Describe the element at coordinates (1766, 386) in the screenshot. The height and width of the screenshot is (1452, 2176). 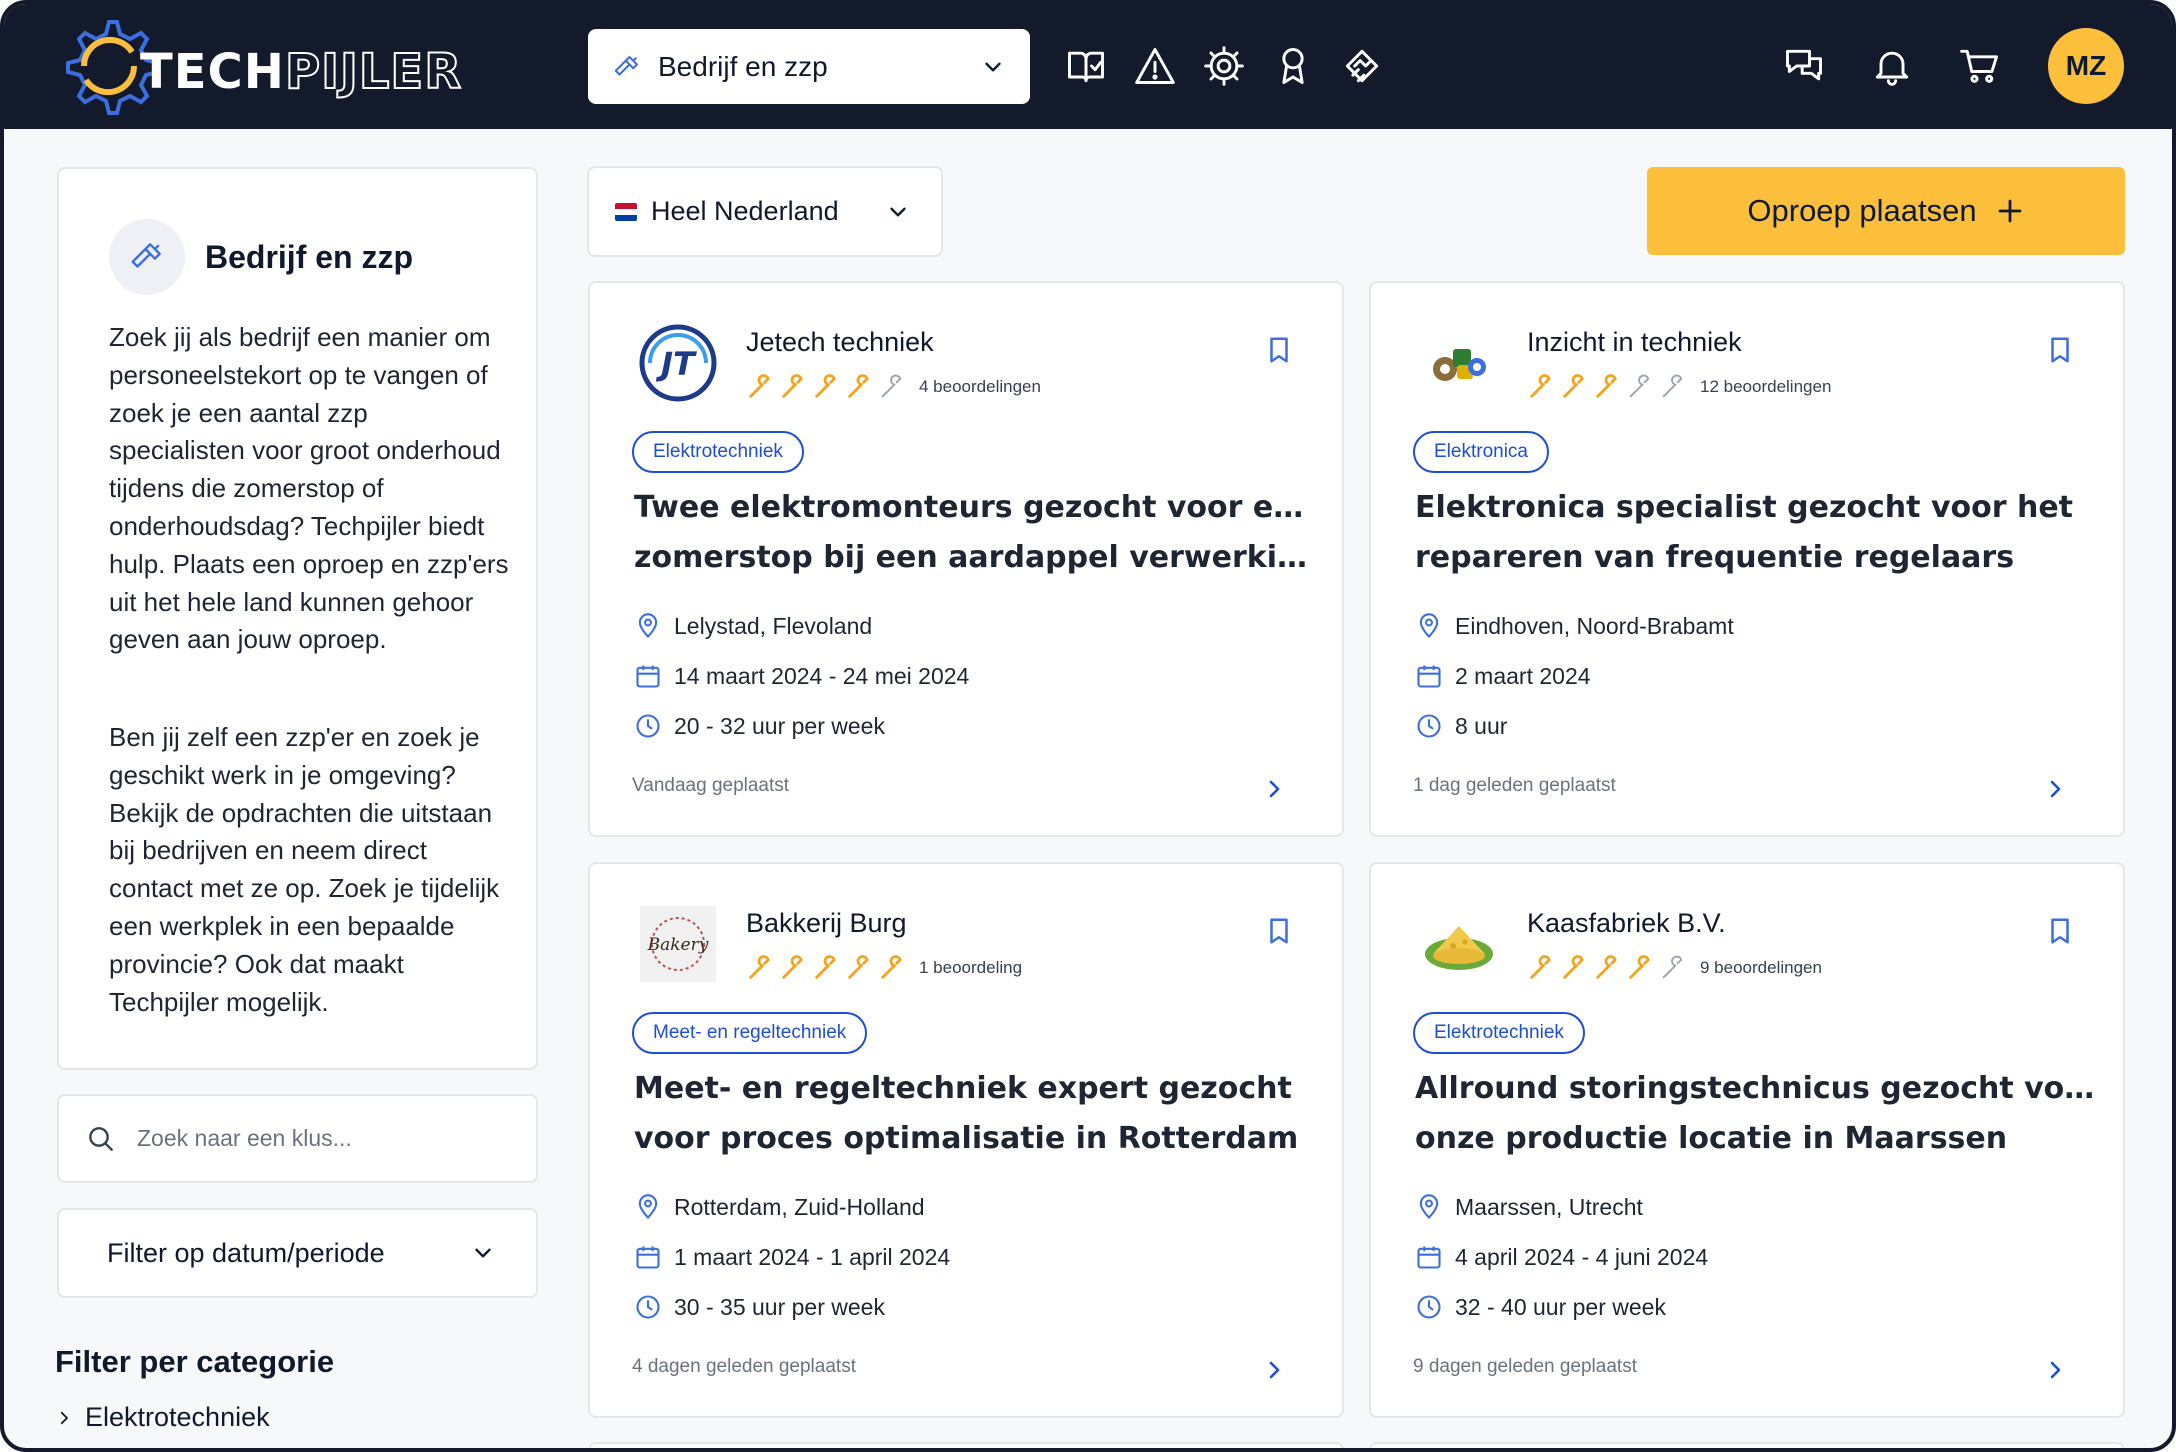
I see `review-count: 12 beoordelingen` at that location.